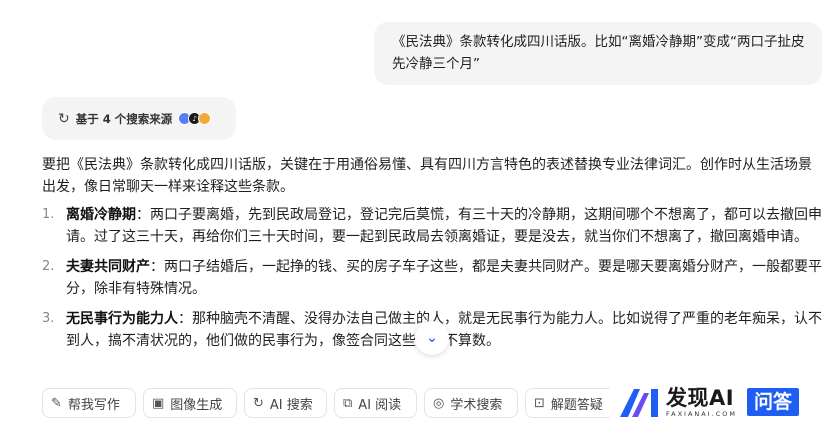 This screenshot has height=426, width=831. I want to click on scroll-down-button: ⌄, so click(432, 338).